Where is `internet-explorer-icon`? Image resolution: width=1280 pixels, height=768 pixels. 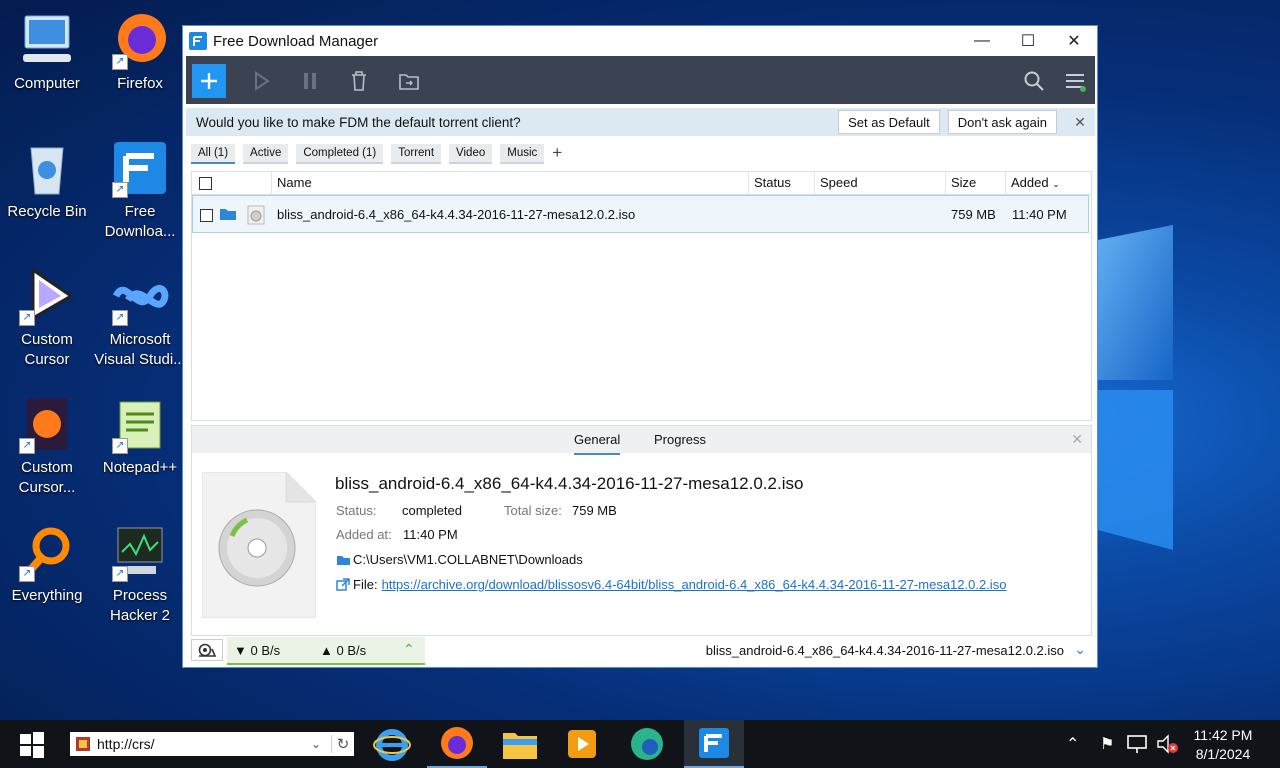
internet-explorer-icon is located at coordinates (392, 745).